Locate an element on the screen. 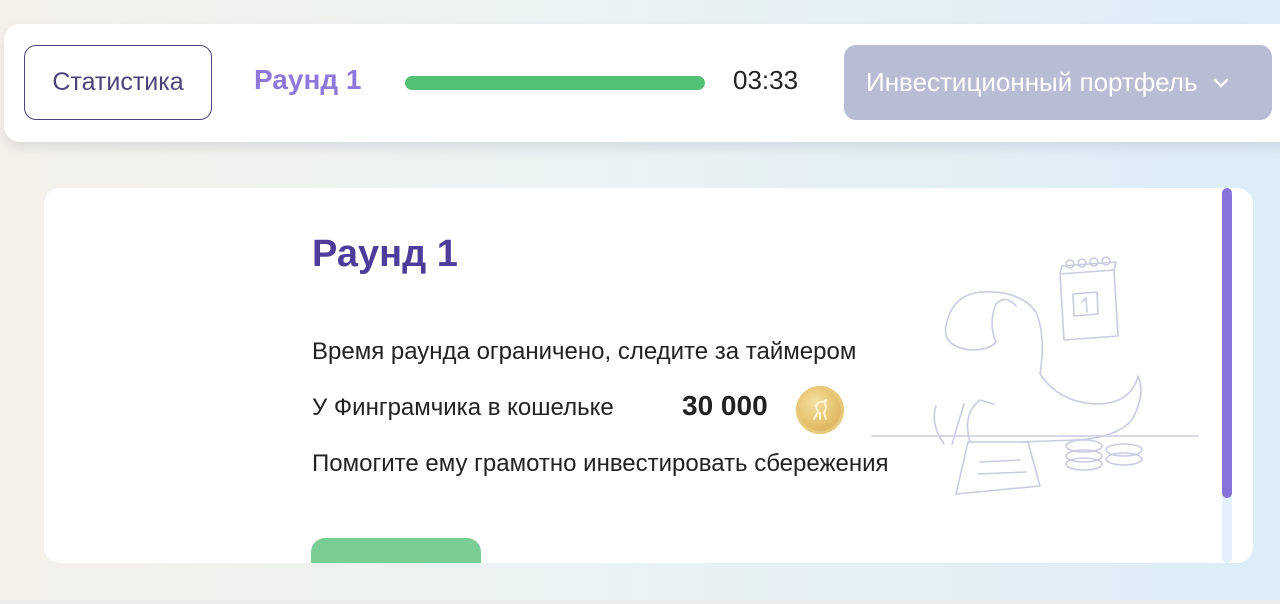  statistics-button: Статистика is located at coordinates (118, 82).